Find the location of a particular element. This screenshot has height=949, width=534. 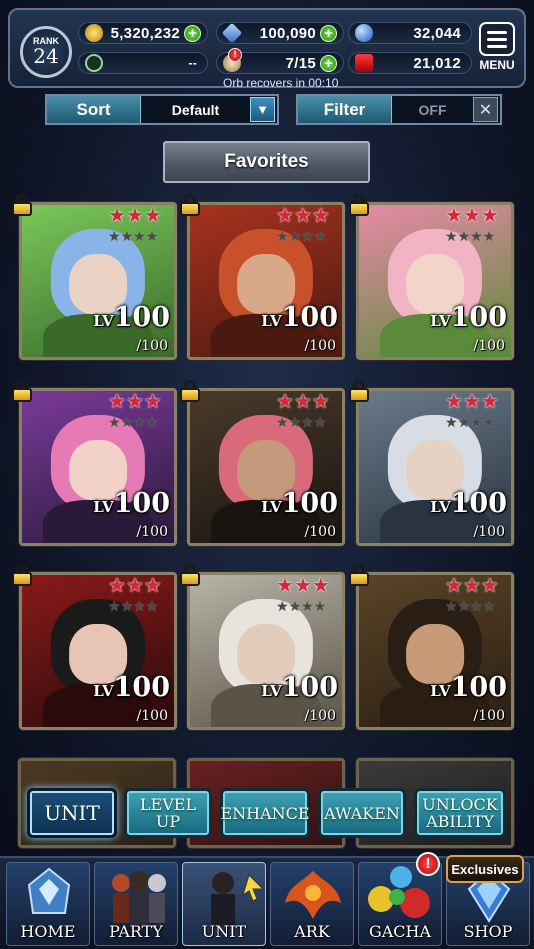

crystal-counter: 100,090 + is located at coordinates (280, 33).